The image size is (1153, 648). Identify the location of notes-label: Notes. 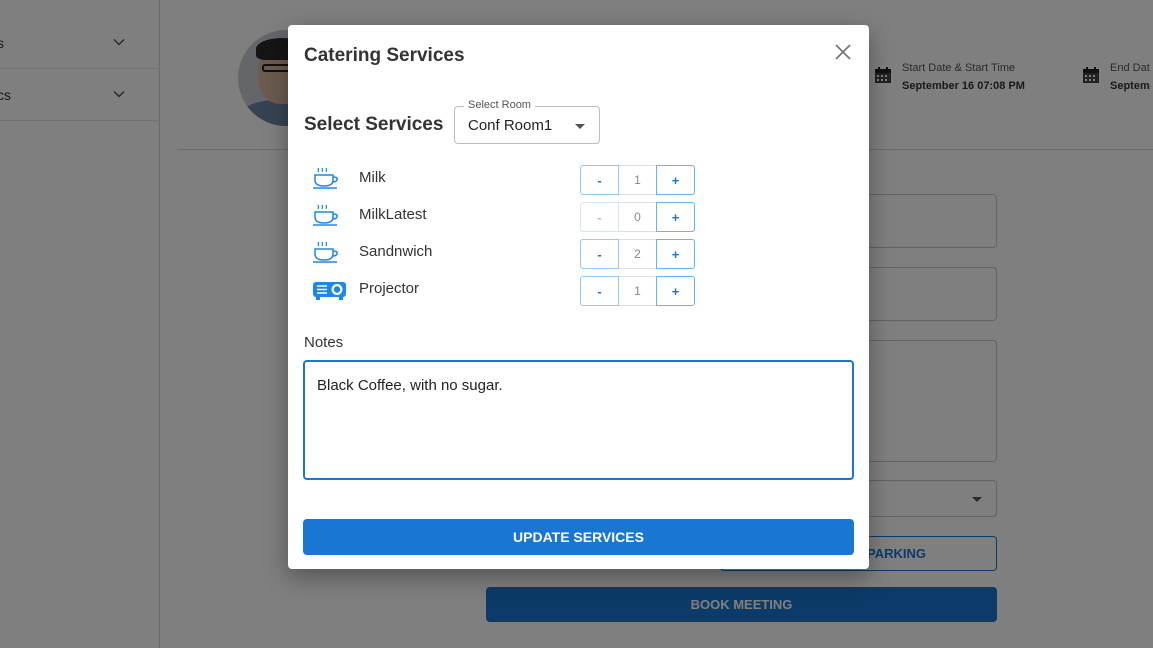
(324, 342).